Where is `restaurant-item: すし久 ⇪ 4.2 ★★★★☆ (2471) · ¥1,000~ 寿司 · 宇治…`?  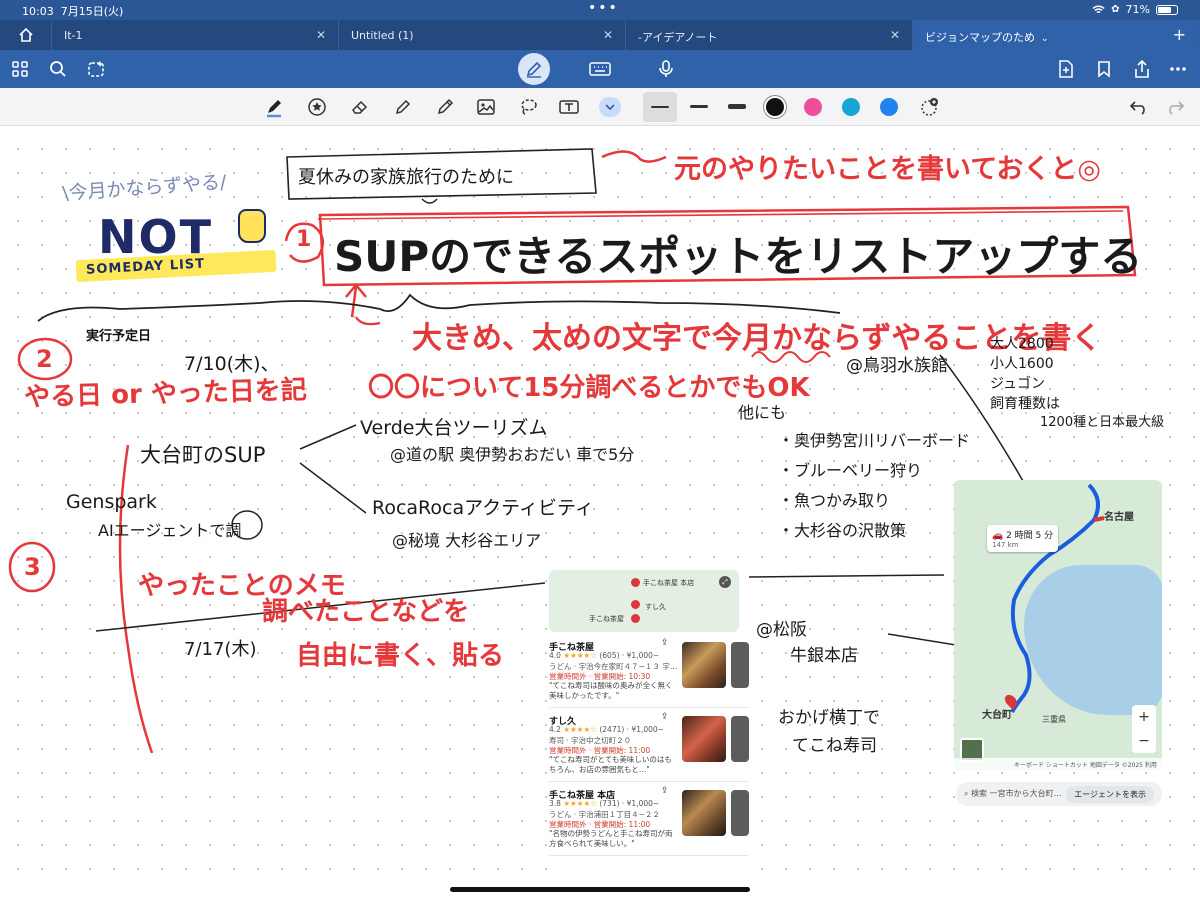 restaurant-item: すし久 ⇪ 4.2 ★★★★☆ (2471) · ¥1,000~ 寿司 · 宇治… is located at coordinates (649, 746).